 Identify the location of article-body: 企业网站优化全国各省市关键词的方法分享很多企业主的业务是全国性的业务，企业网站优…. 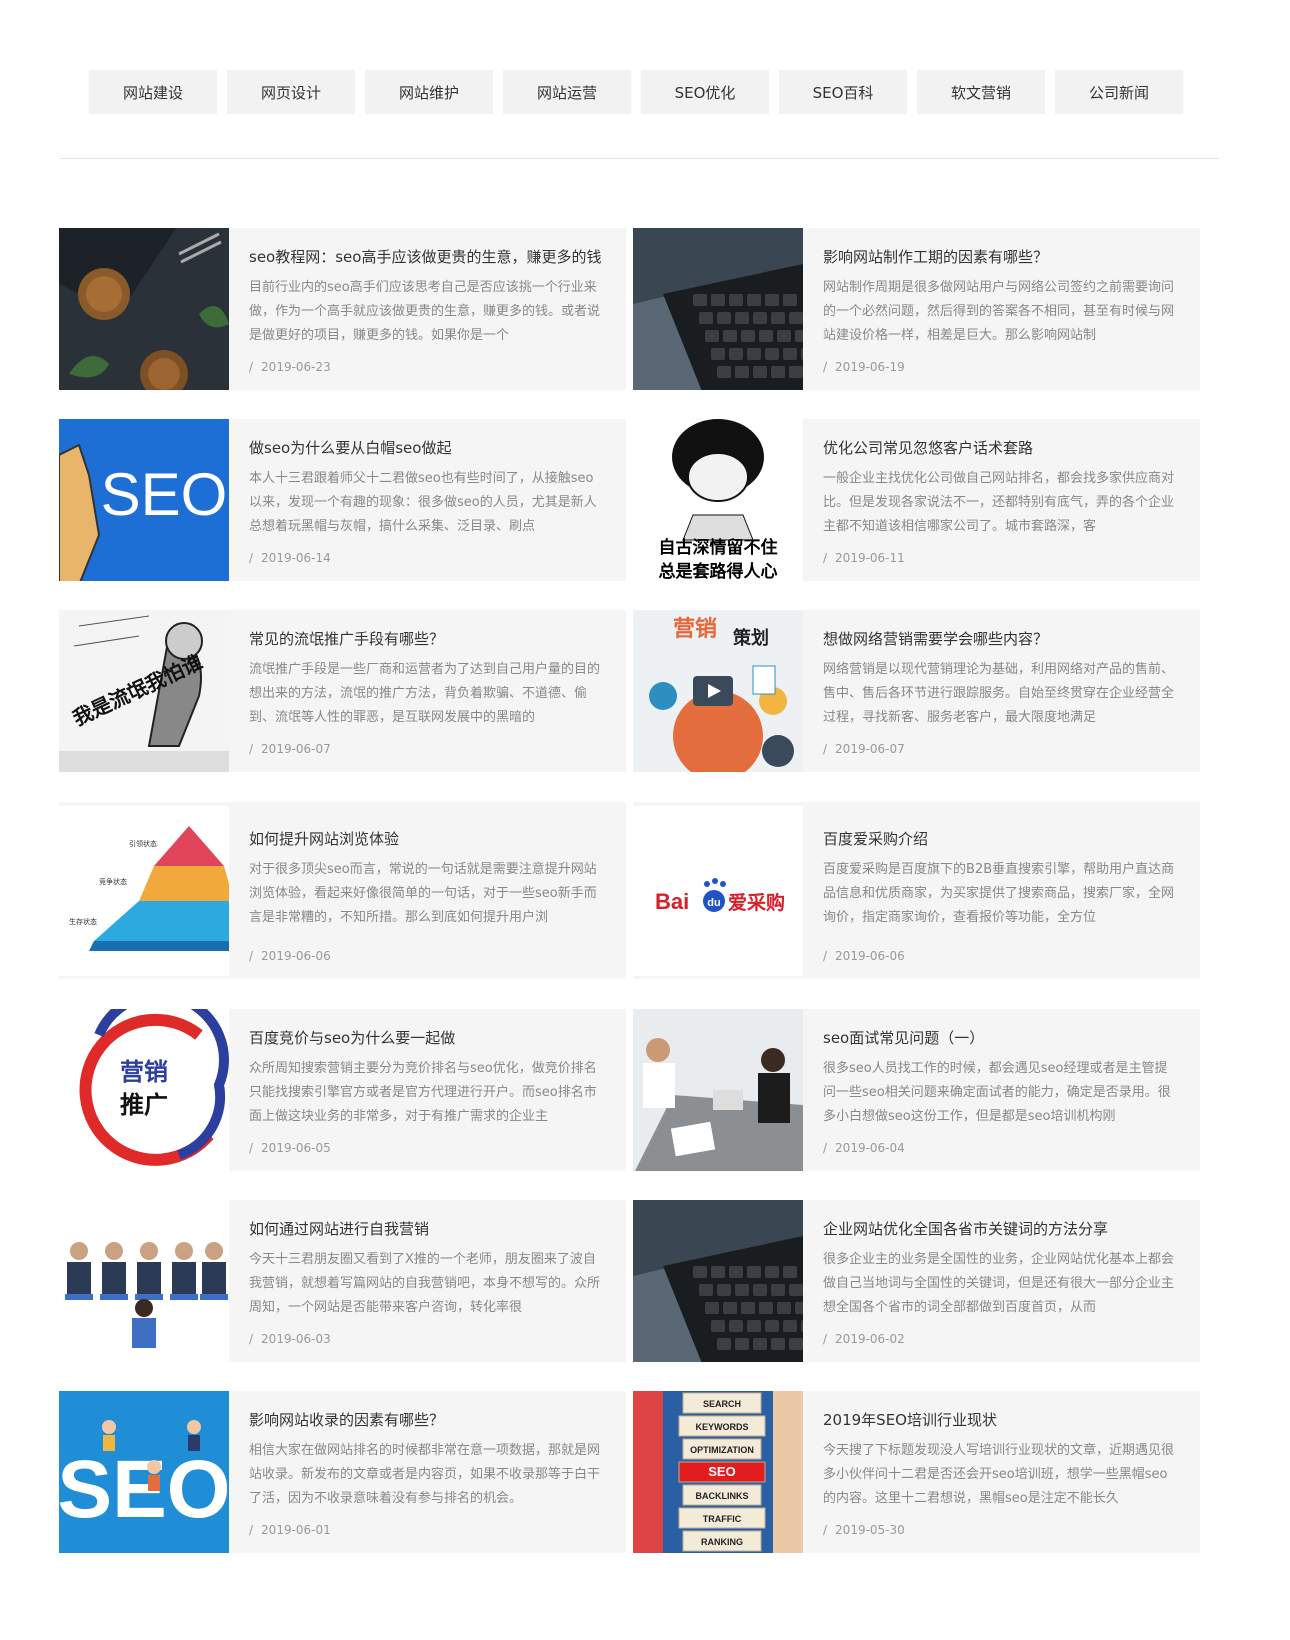
(1001, 1281).